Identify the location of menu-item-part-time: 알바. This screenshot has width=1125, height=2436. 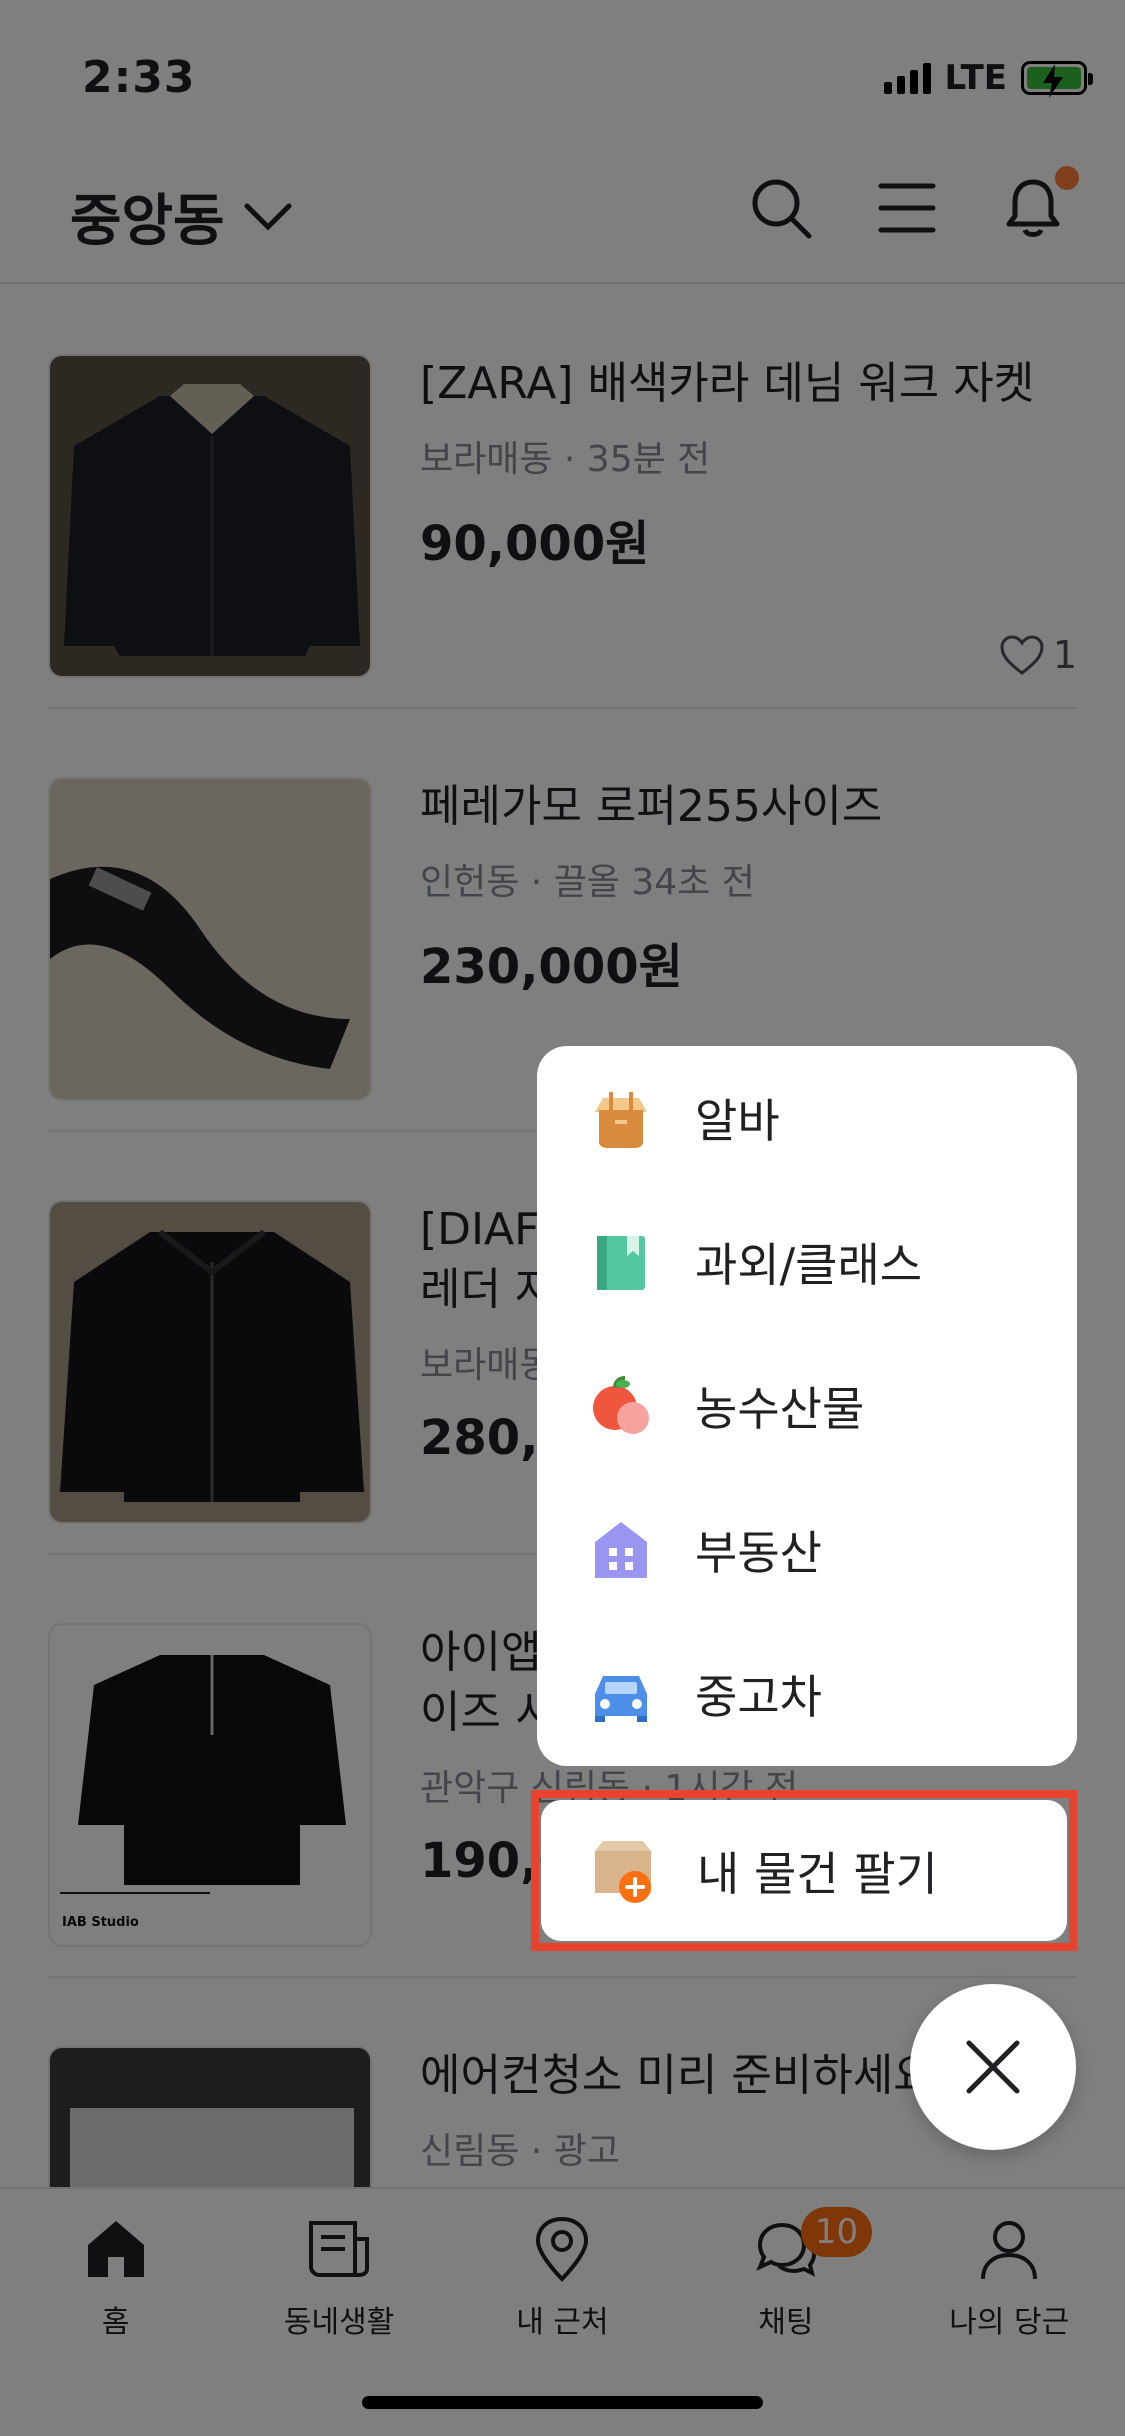
(807, 1118).